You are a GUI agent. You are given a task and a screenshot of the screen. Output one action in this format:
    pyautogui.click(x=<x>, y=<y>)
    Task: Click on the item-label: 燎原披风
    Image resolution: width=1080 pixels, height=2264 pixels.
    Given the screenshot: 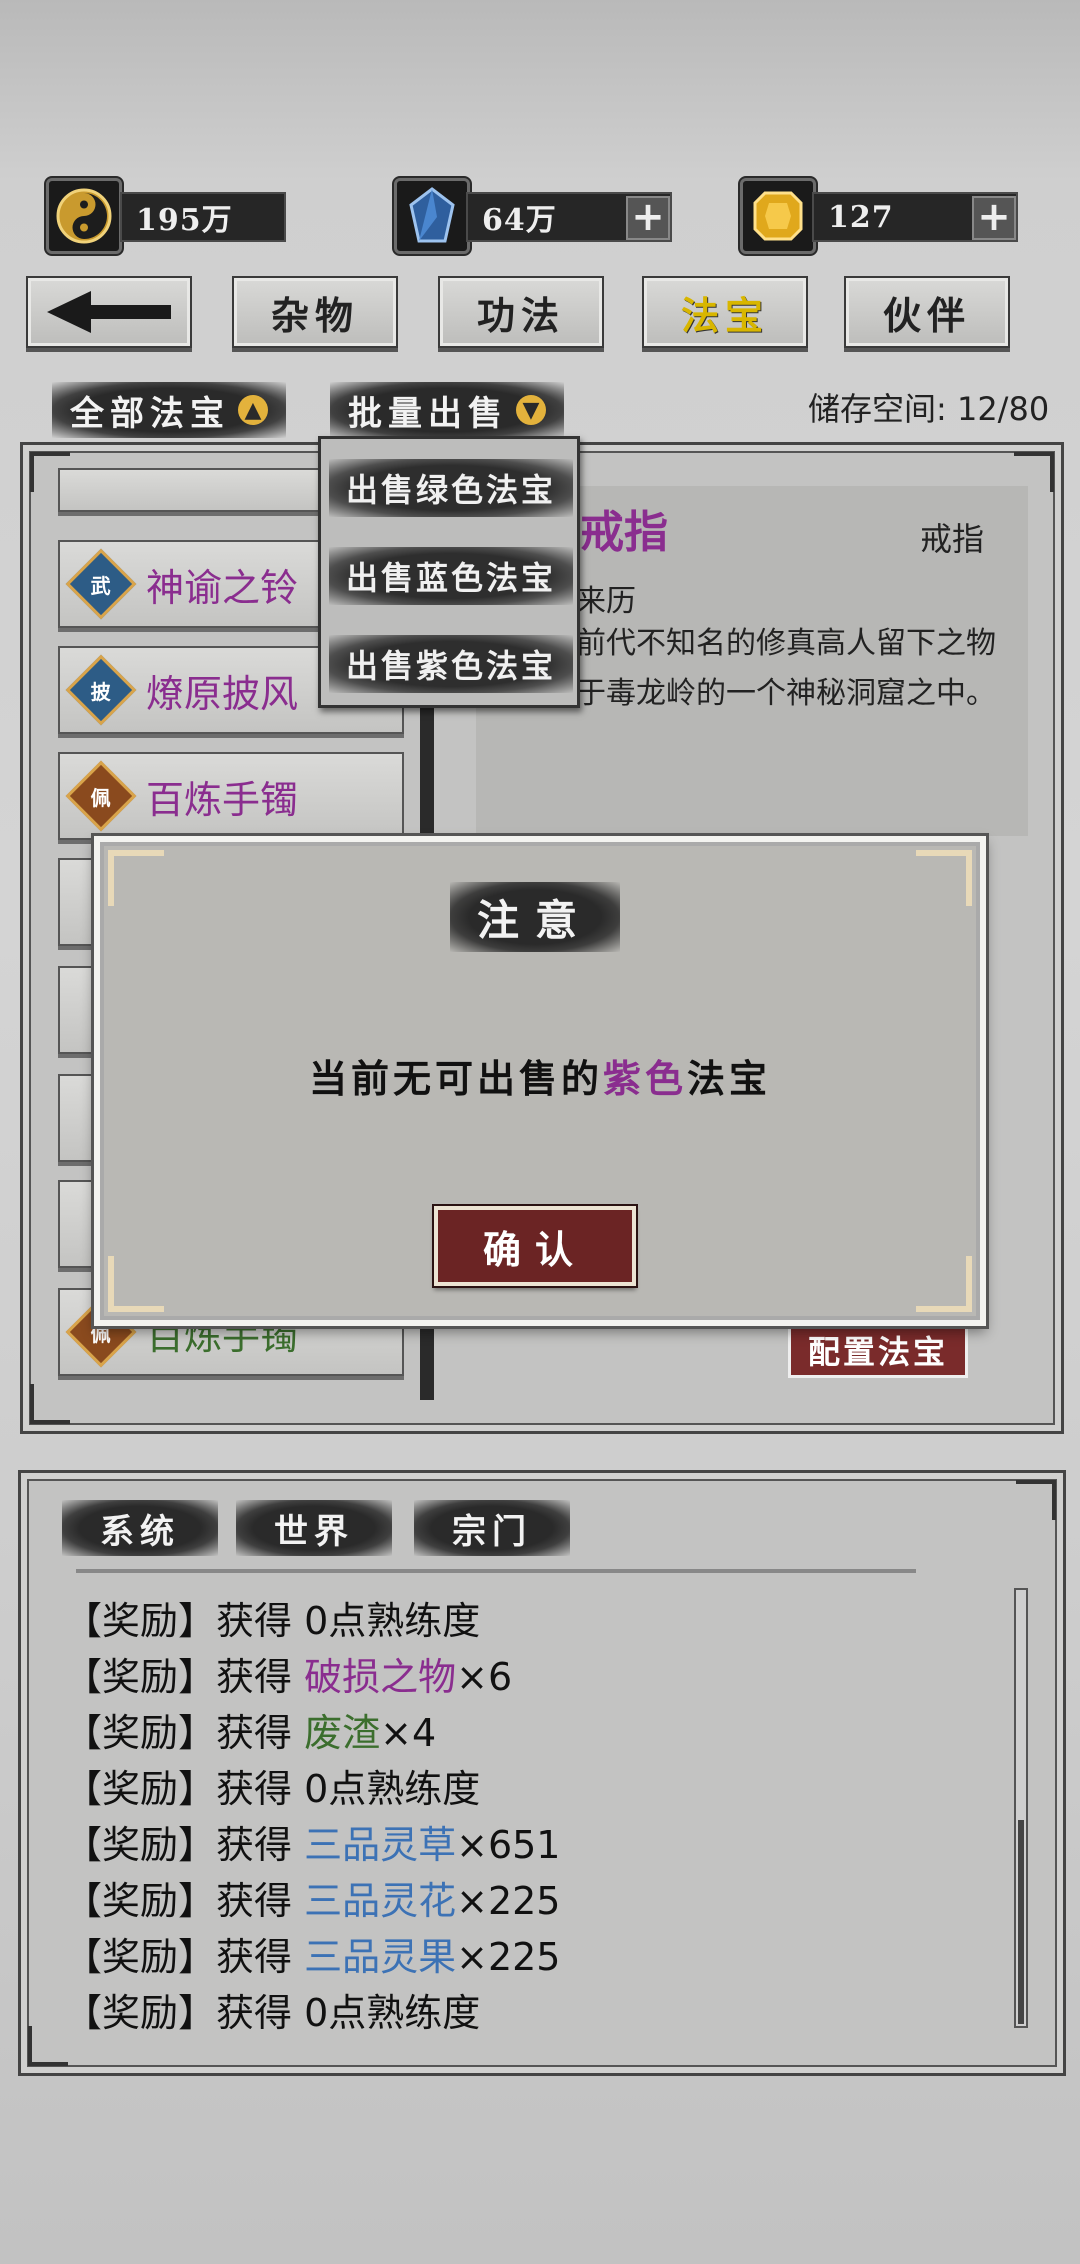 What is the action you would take?
    pyautogui.click(x=222, y=693)
    